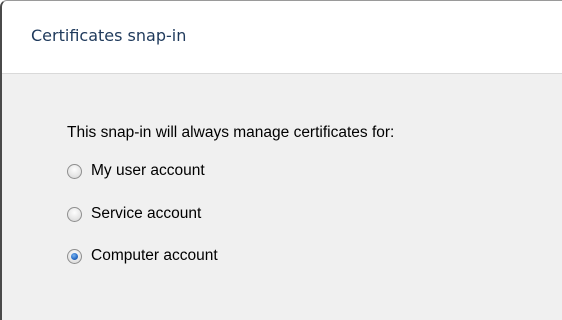 The height and width of the screenshot is (320, 562). I want to click on service-account-radio-button, so click(74, 214).